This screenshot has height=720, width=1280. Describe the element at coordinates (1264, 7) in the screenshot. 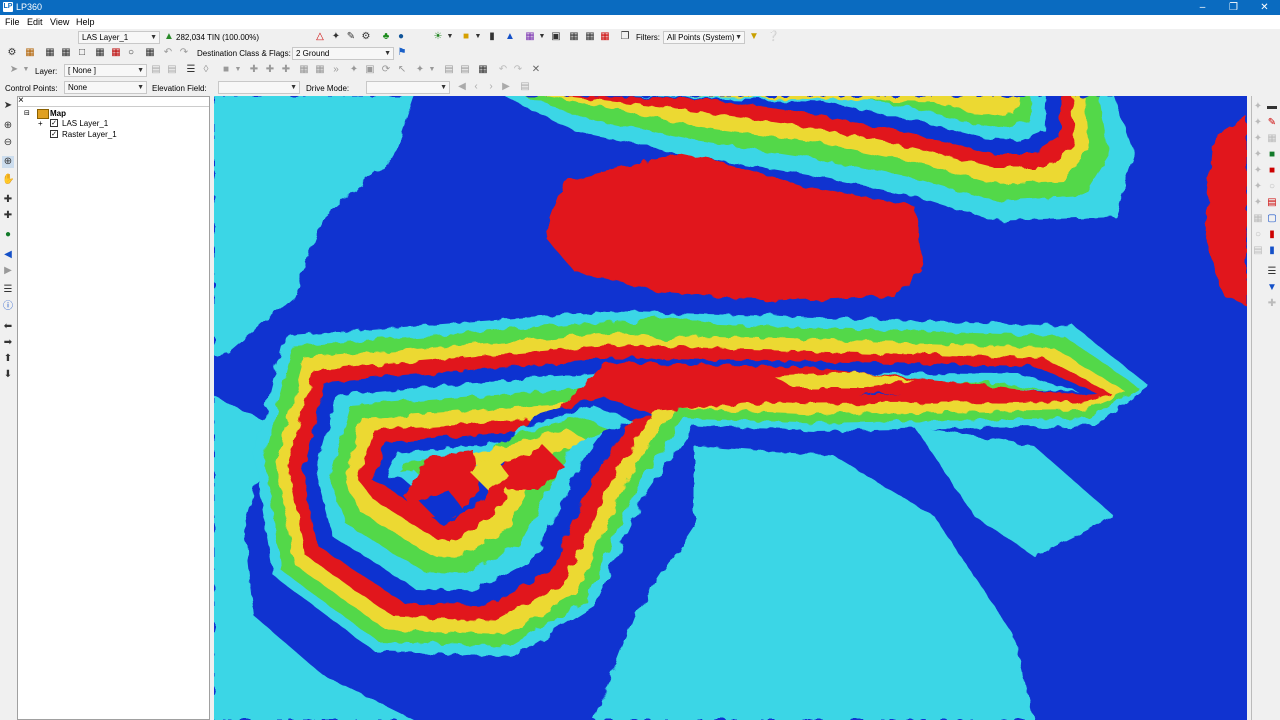

I see `close-window-button: ✕` at that location.